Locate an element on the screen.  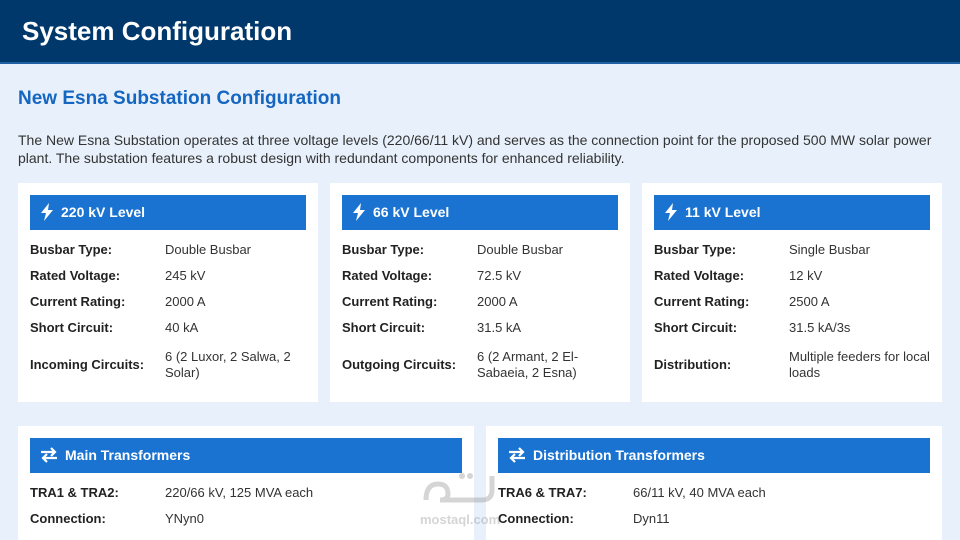
spec-value: 66/11 kV, 40 MVA each is located at coordinates (699, 492).